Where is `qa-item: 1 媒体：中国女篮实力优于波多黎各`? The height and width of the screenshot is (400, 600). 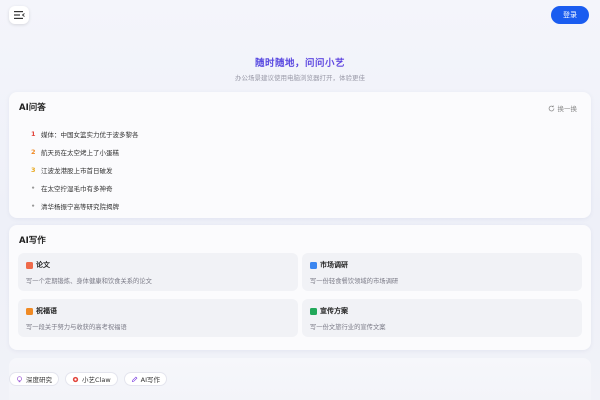
qa-item: 1 媒体：中国女篮实力优于波多黎各 is located at coordinates (85, 134).